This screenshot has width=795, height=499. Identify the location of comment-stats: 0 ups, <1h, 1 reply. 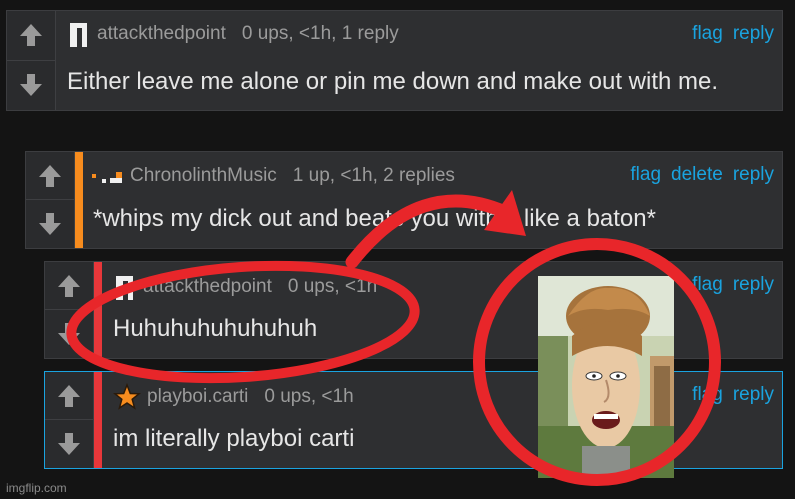
(320, 33).